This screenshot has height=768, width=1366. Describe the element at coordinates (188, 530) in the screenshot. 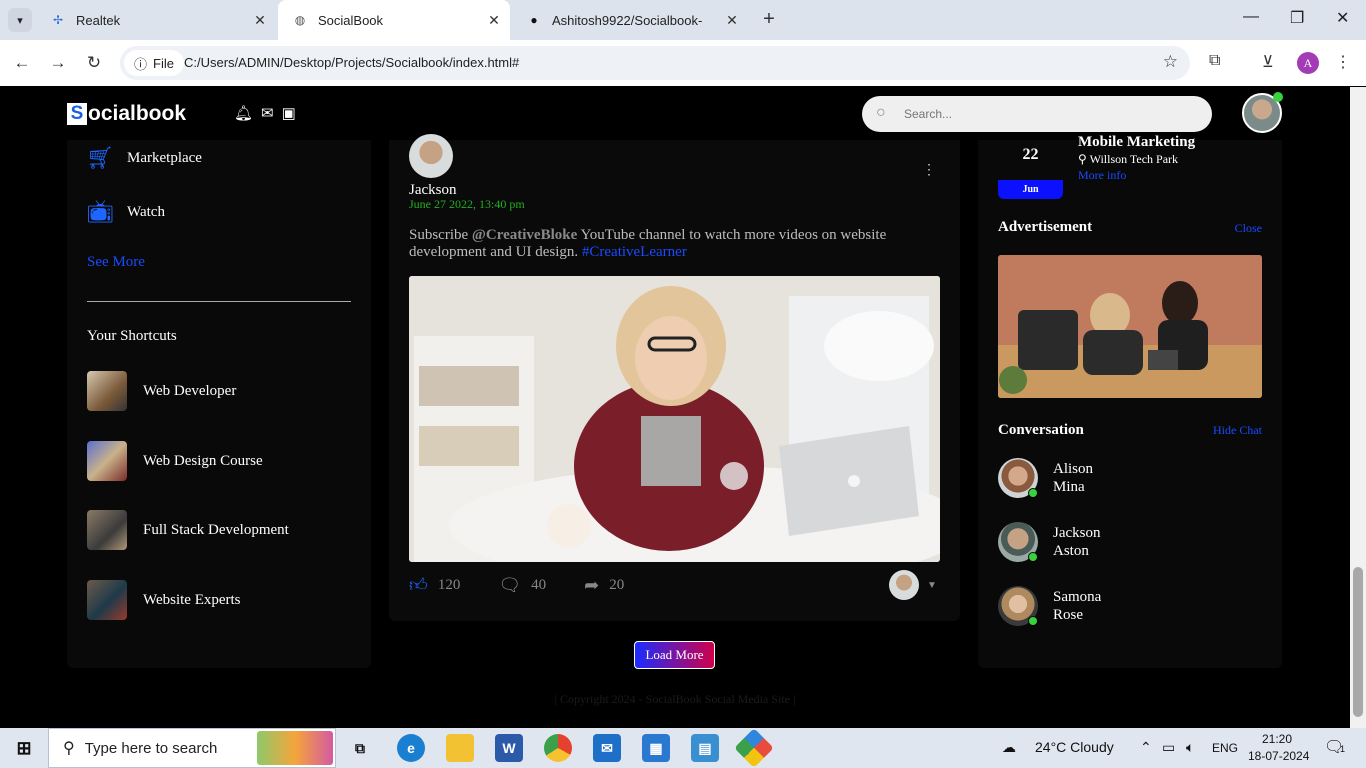

I see `shortcut-item: Full Stack Development` at that location.